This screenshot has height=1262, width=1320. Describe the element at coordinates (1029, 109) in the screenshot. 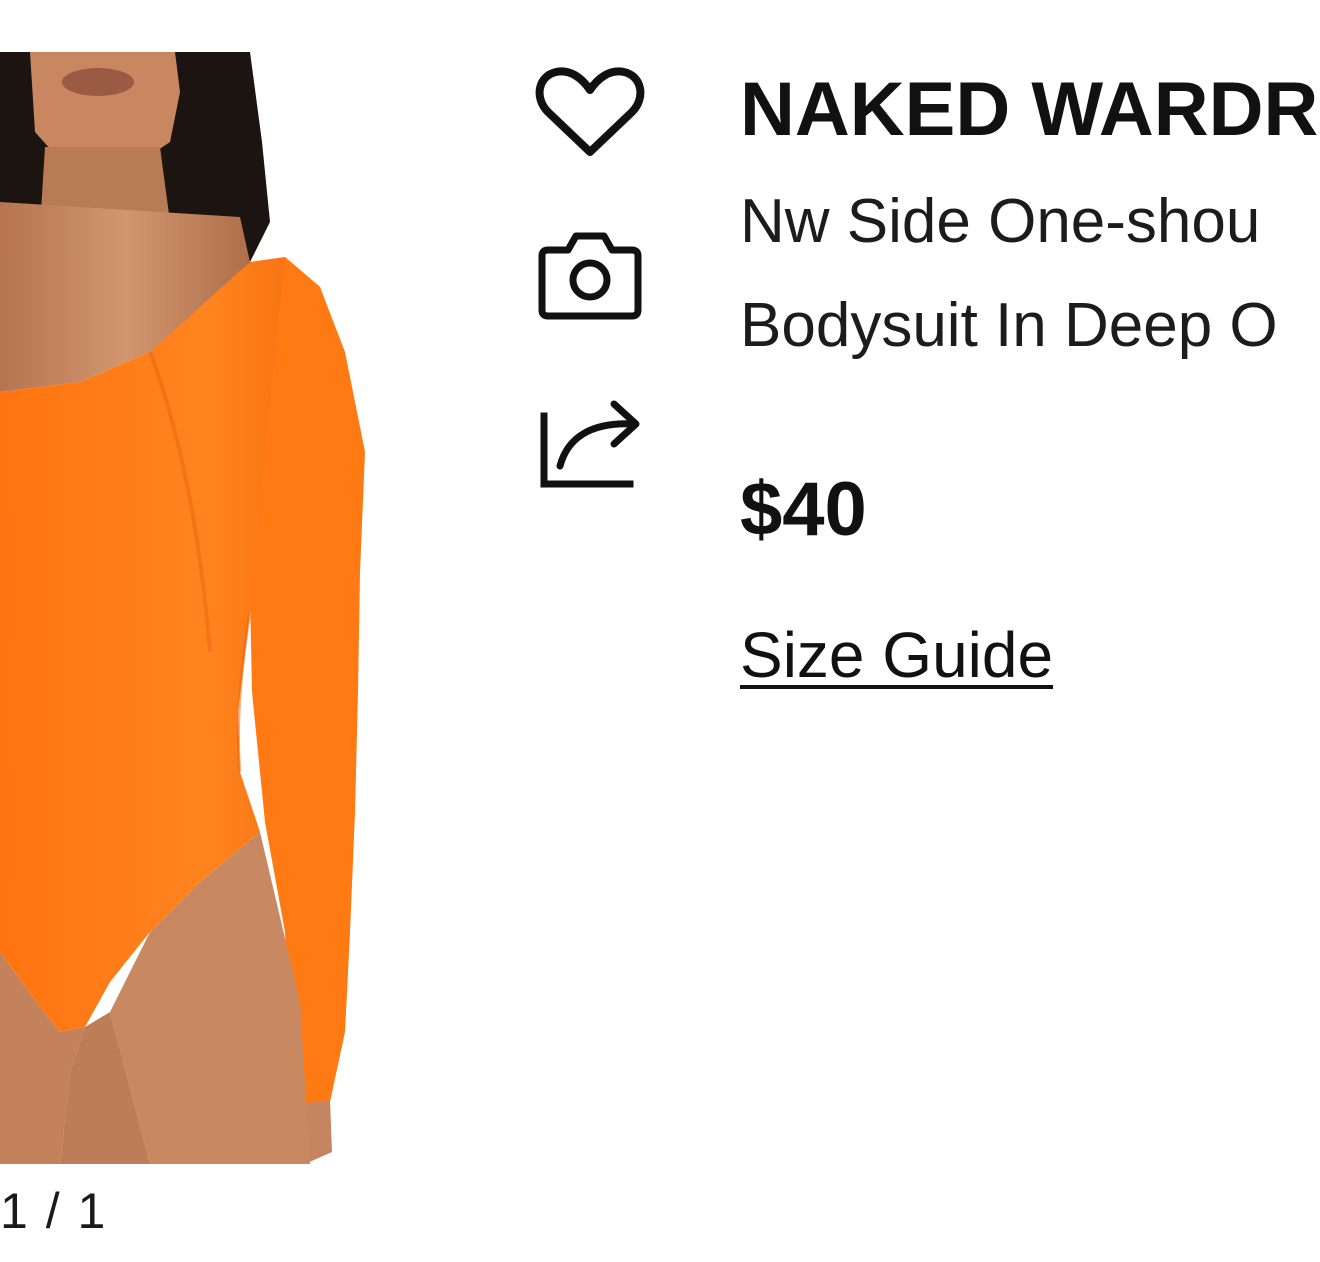

I see `brand-name: NAKED WARDR` at that location.